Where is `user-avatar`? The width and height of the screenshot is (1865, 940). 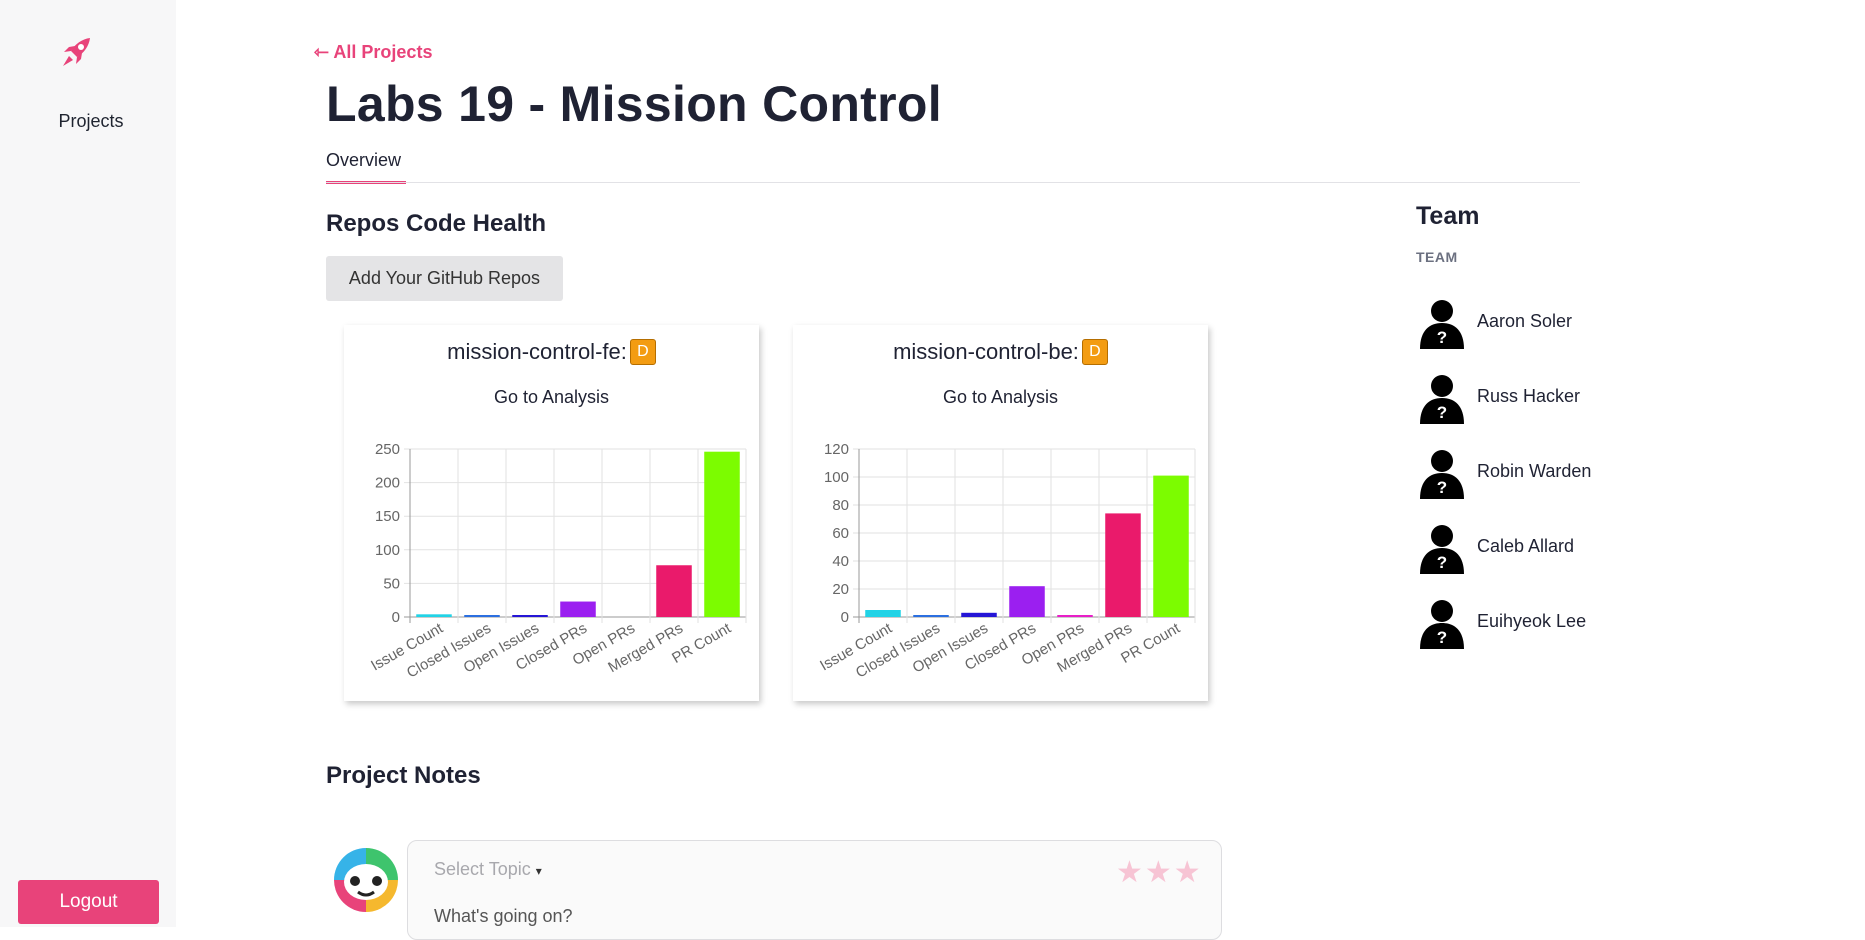
user-avatar is located at coordinates (366, 880).